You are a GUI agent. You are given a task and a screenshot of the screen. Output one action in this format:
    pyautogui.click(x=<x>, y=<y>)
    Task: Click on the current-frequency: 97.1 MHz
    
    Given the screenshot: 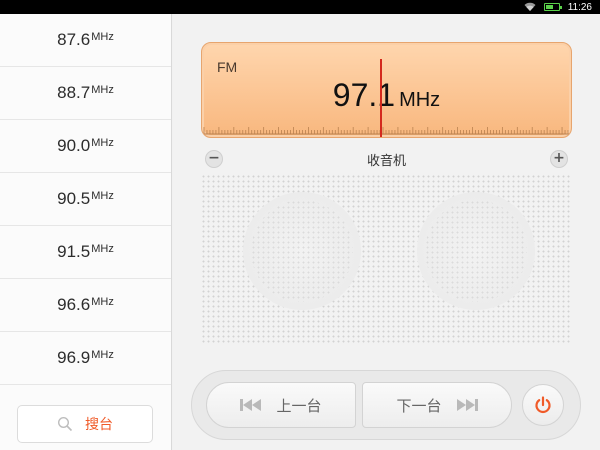 What is the action you would take?
    pyautogui.click(x=386, y=95)
    